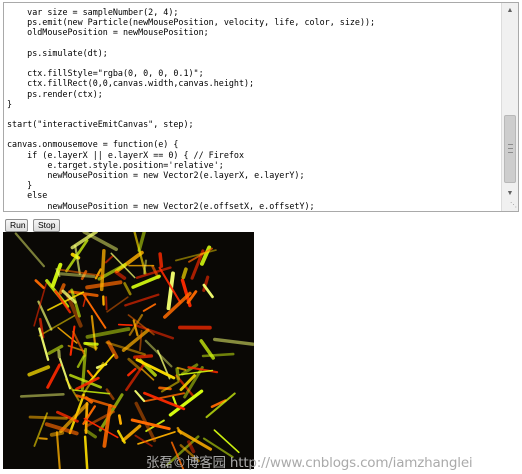  Describe the element at coordinates (254, 12) in the screenshot. I see `code-line: var size = sampleNumber(2, 4);` at that location.